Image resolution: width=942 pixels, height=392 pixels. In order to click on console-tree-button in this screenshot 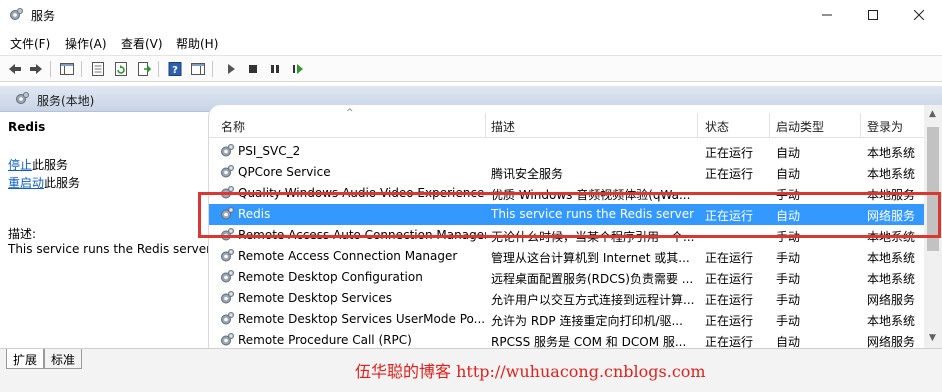, I will do `click(67, 69)`.